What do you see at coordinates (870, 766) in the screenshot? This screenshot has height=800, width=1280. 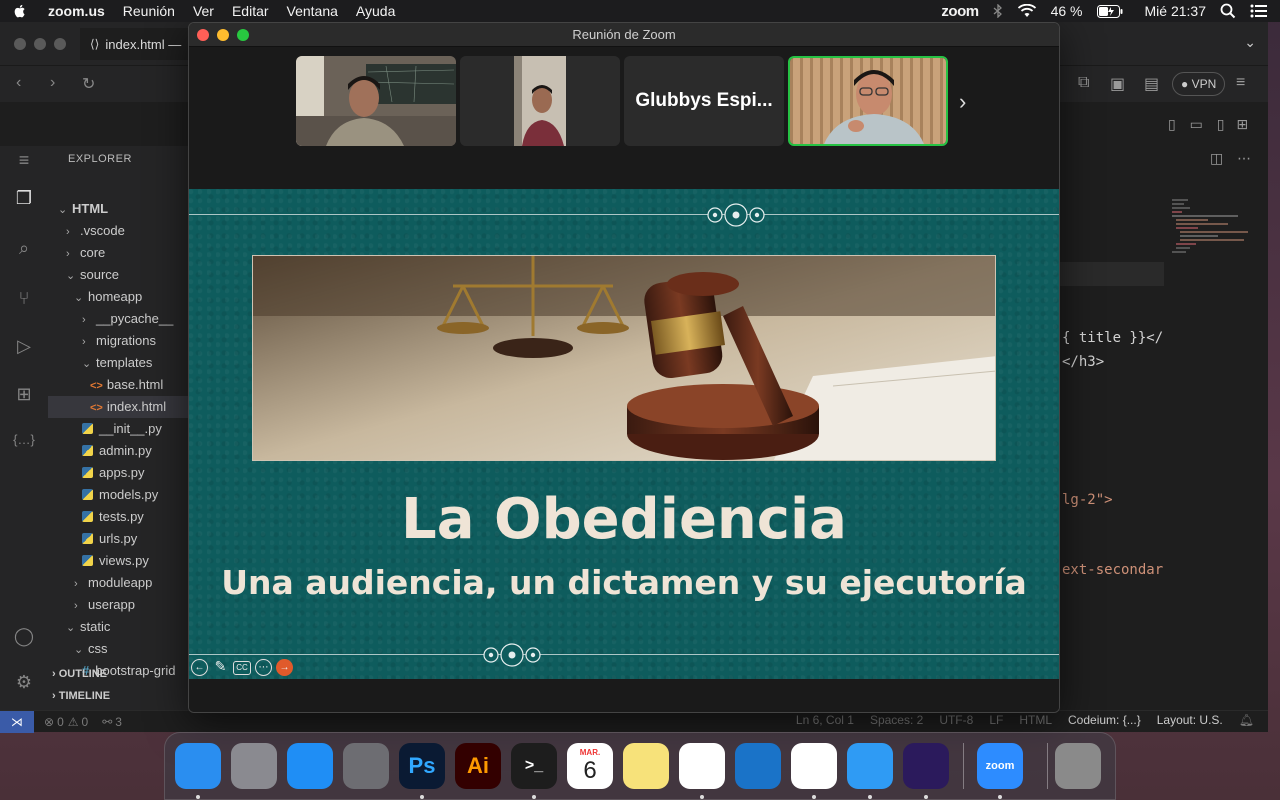 I see `dock-app-safari` at bounding box center [870, 766].